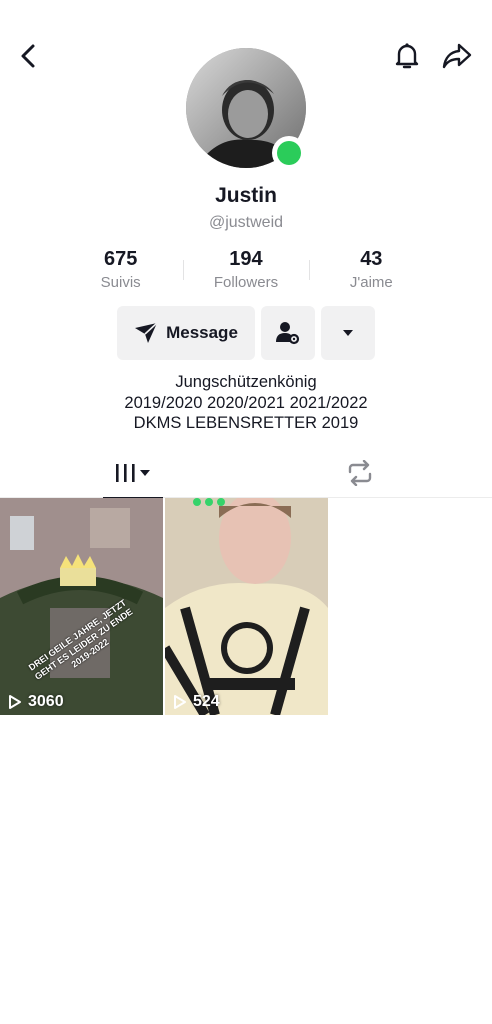  I want to click on more-options-button, so click(348, 333).